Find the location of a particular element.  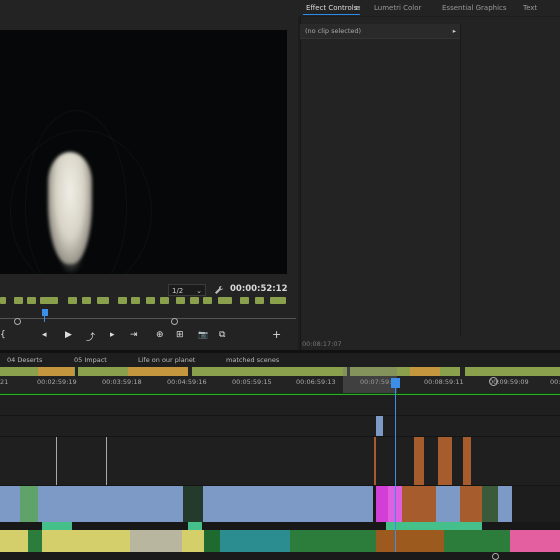

step-back-button: ◂ is located at coordinates (44, 335).